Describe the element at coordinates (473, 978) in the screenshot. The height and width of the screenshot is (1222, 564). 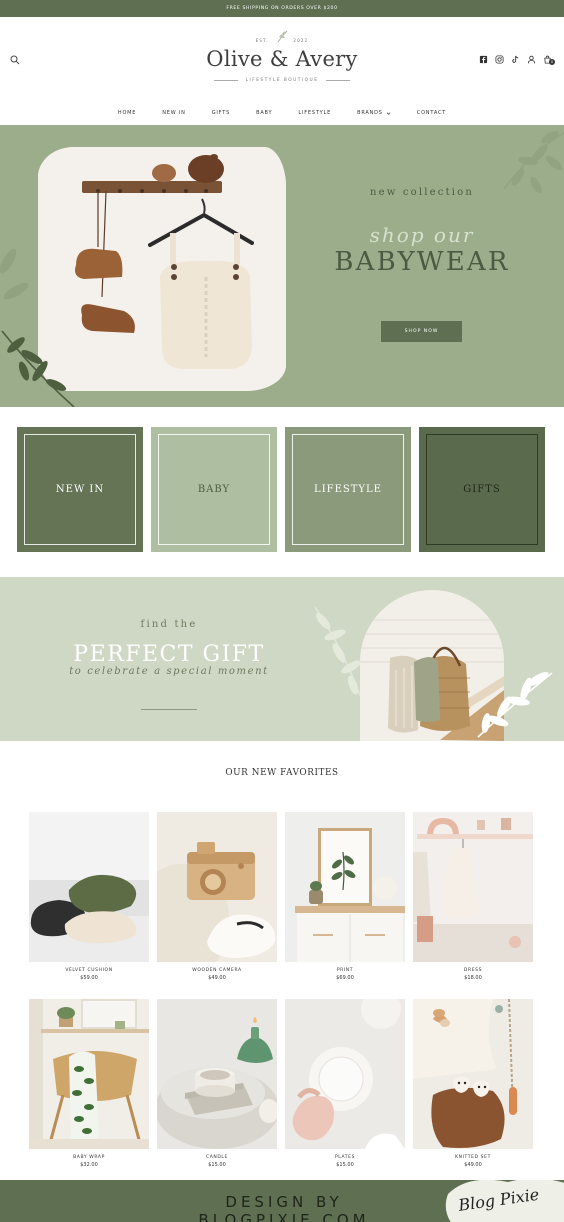
I see `product-price: $18.00` at that location.